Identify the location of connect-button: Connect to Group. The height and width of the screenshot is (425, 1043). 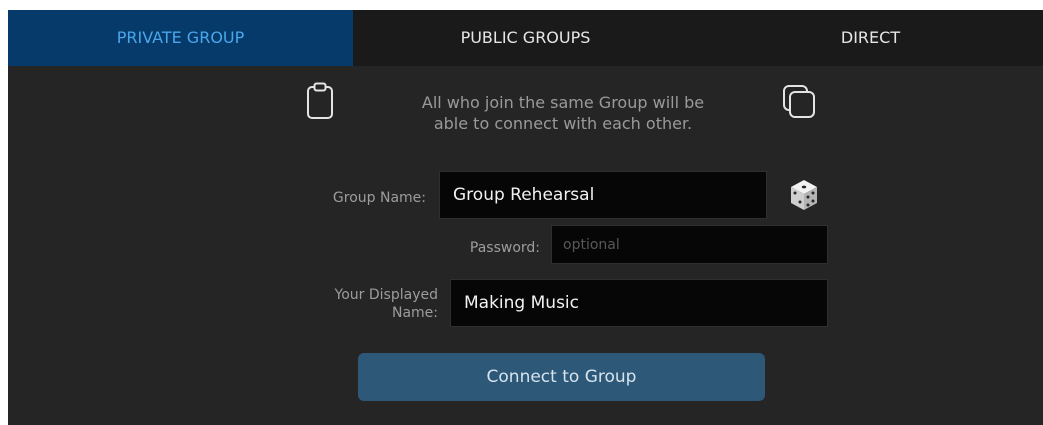
(561, 377).